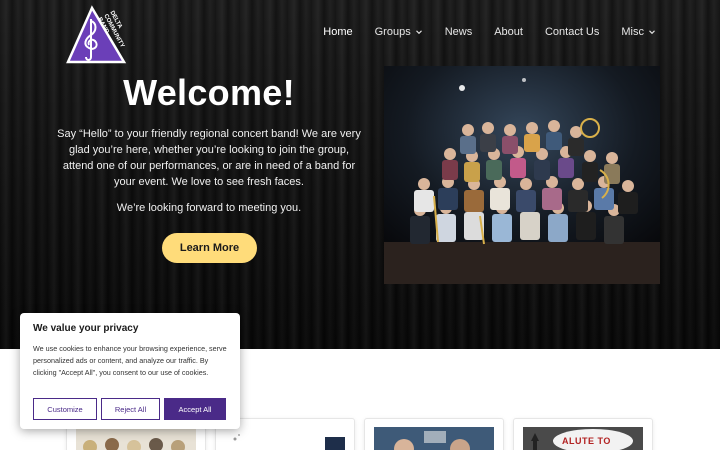 This screenshot has height=450, width=720. Describe the element at coordinates (586, 441) in the screenshot. I see `news-card-4-text: ALUTE TO` at that location.